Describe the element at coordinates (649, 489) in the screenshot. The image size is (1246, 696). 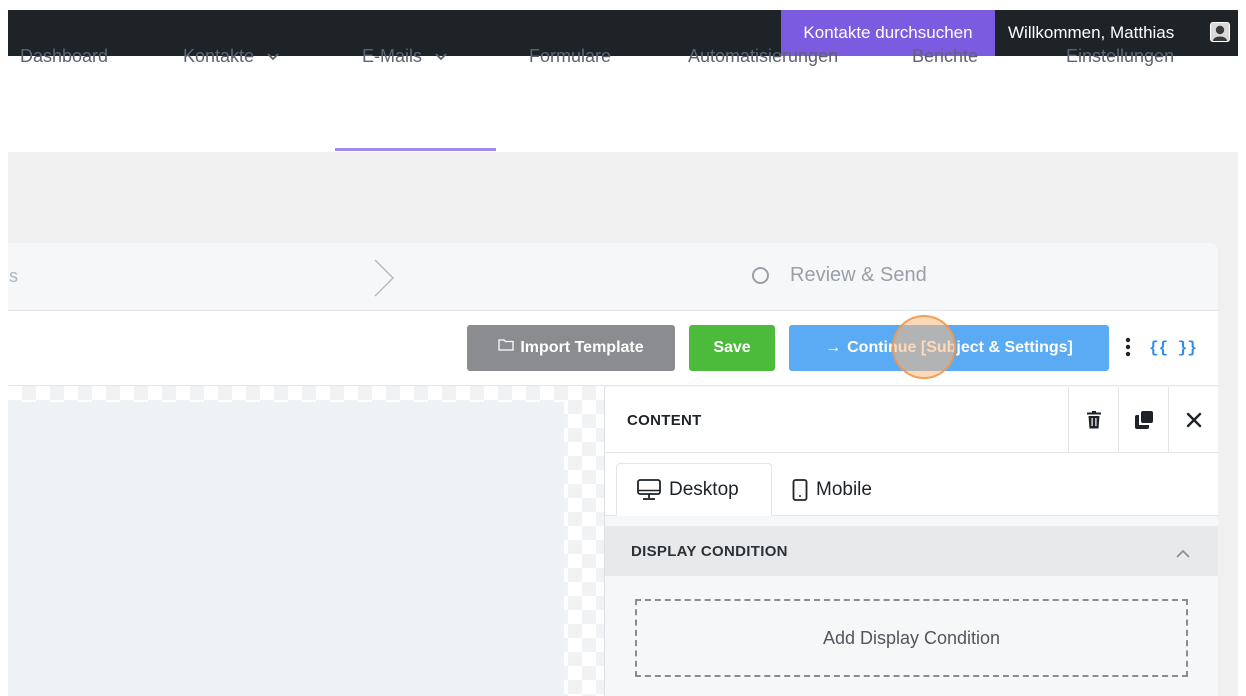
I see `desktop-icon` at that location.